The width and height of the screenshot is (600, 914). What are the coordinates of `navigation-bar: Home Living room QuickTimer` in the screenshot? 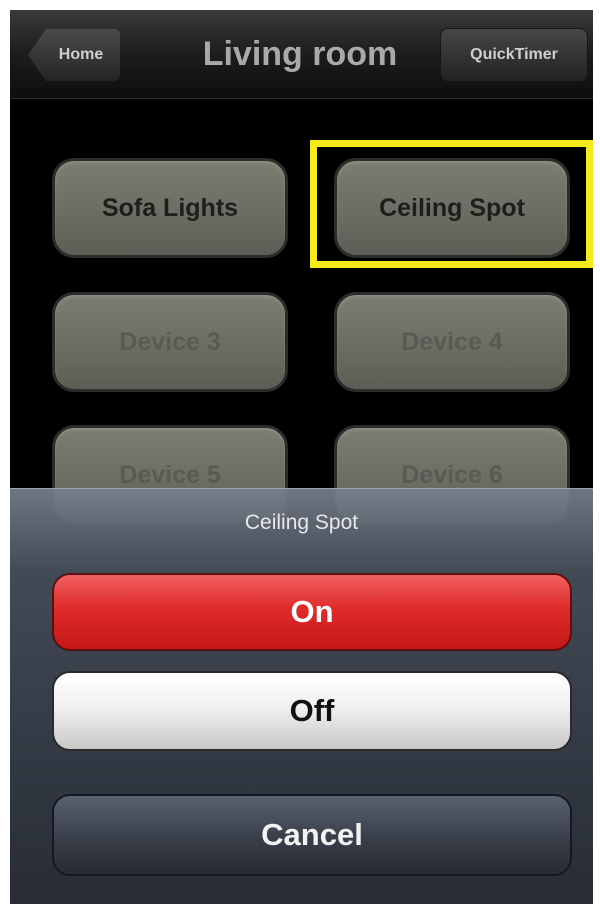 It's located at (301, 54).